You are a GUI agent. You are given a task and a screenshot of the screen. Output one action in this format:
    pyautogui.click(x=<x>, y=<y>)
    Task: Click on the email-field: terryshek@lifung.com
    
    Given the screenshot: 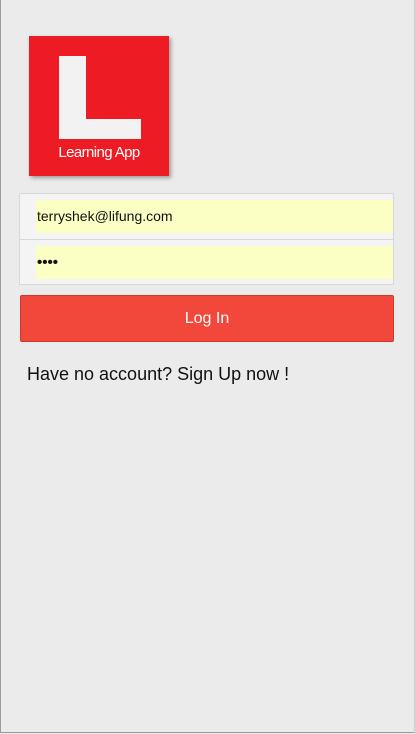 What is the action you would take?
    pyautogui.click(x=214, y=216)
    